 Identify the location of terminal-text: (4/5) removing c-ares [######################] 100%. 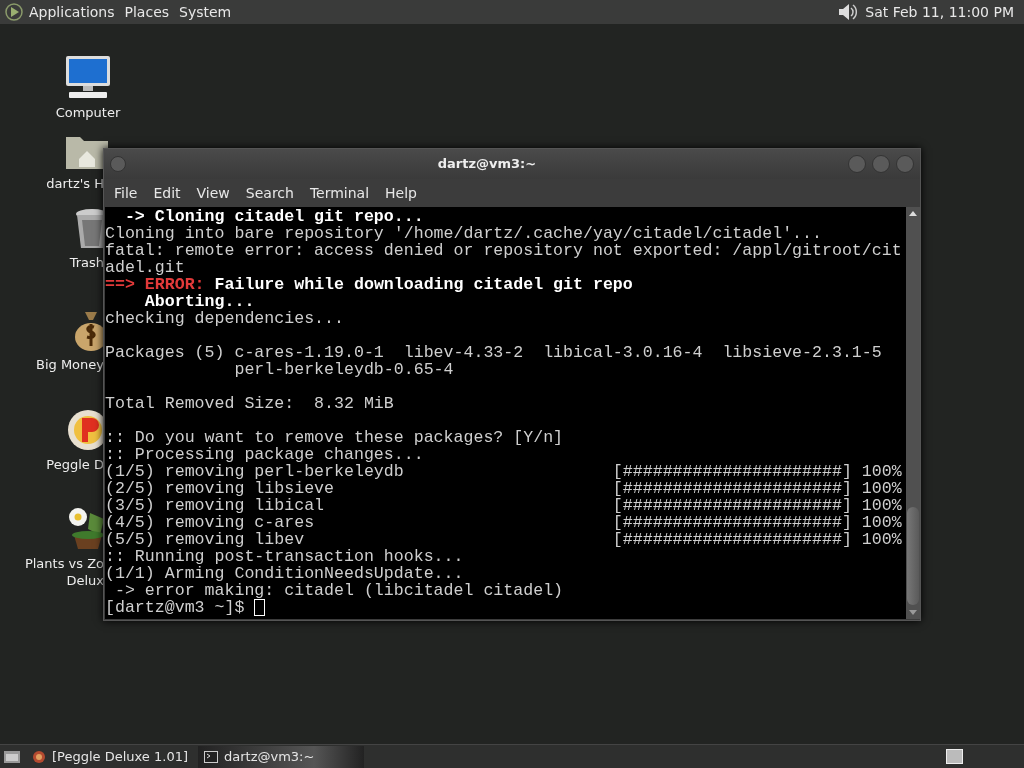
(503, 522).